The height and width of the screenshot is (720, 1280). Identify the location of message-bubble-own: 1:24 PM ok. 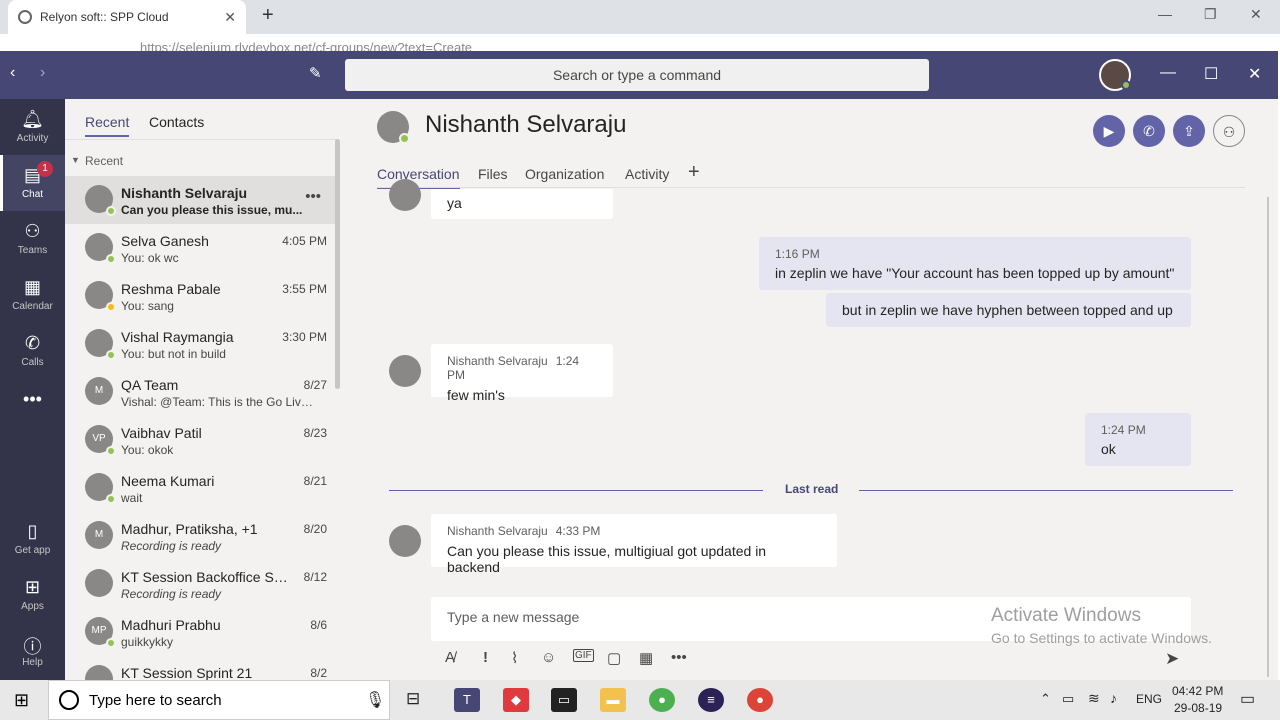
(1138, 439).